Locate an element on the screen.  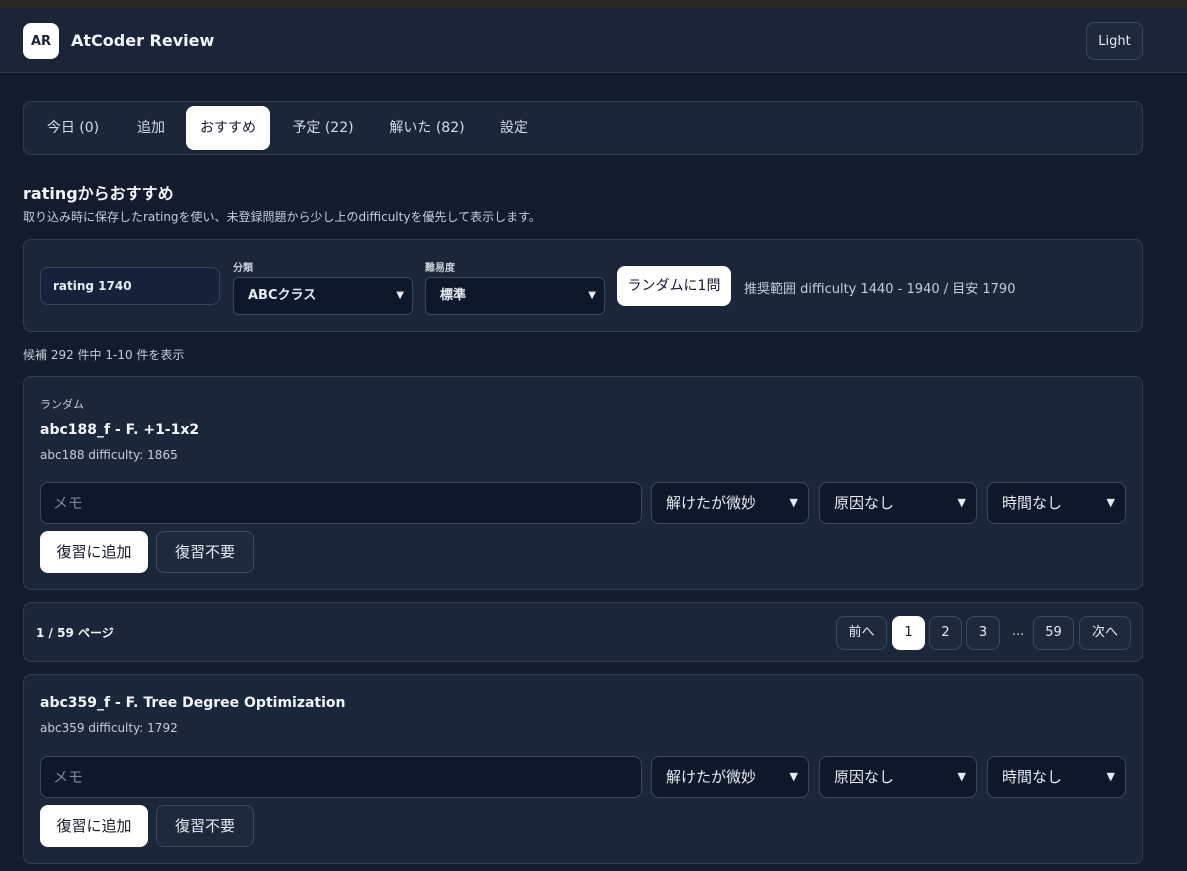
app-title: AtCoder Review is located at coordinates (143, 40).